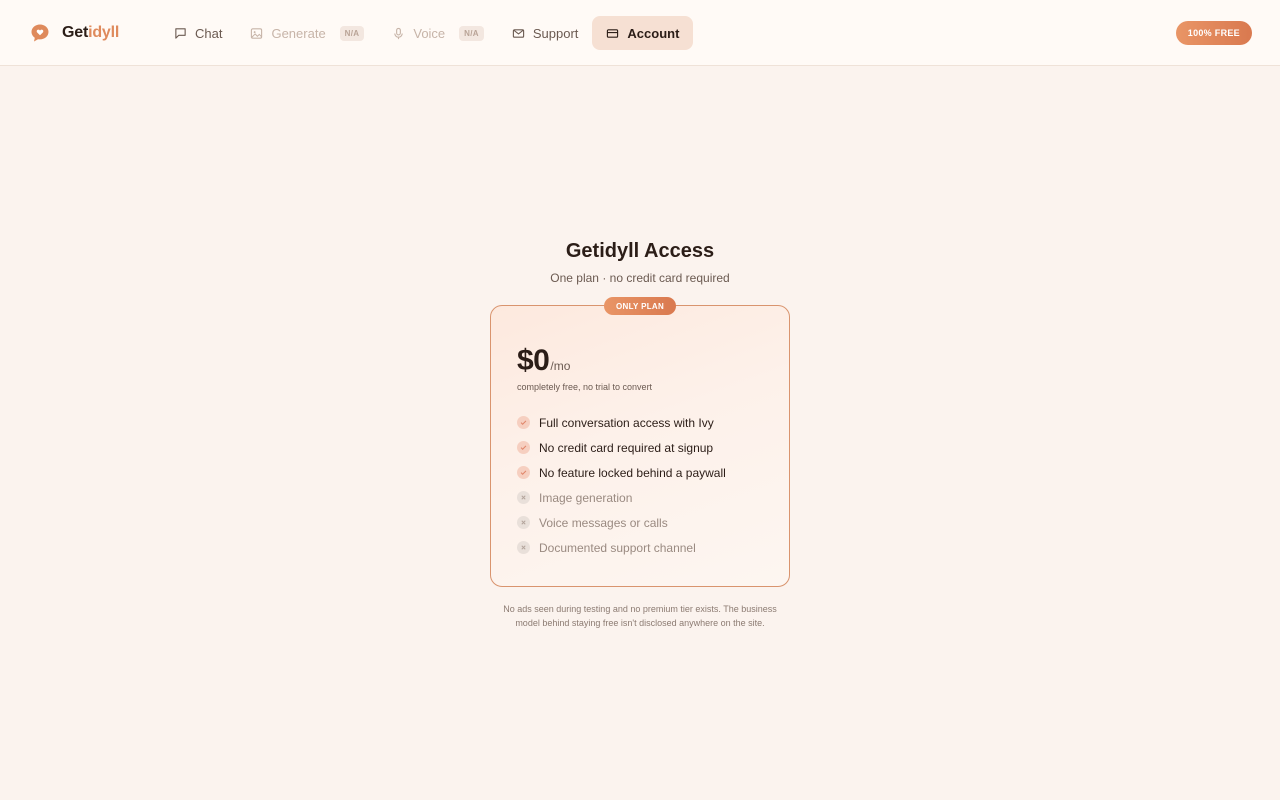  I want to click on free-badge: 100% FREE, so click(1213, 33).